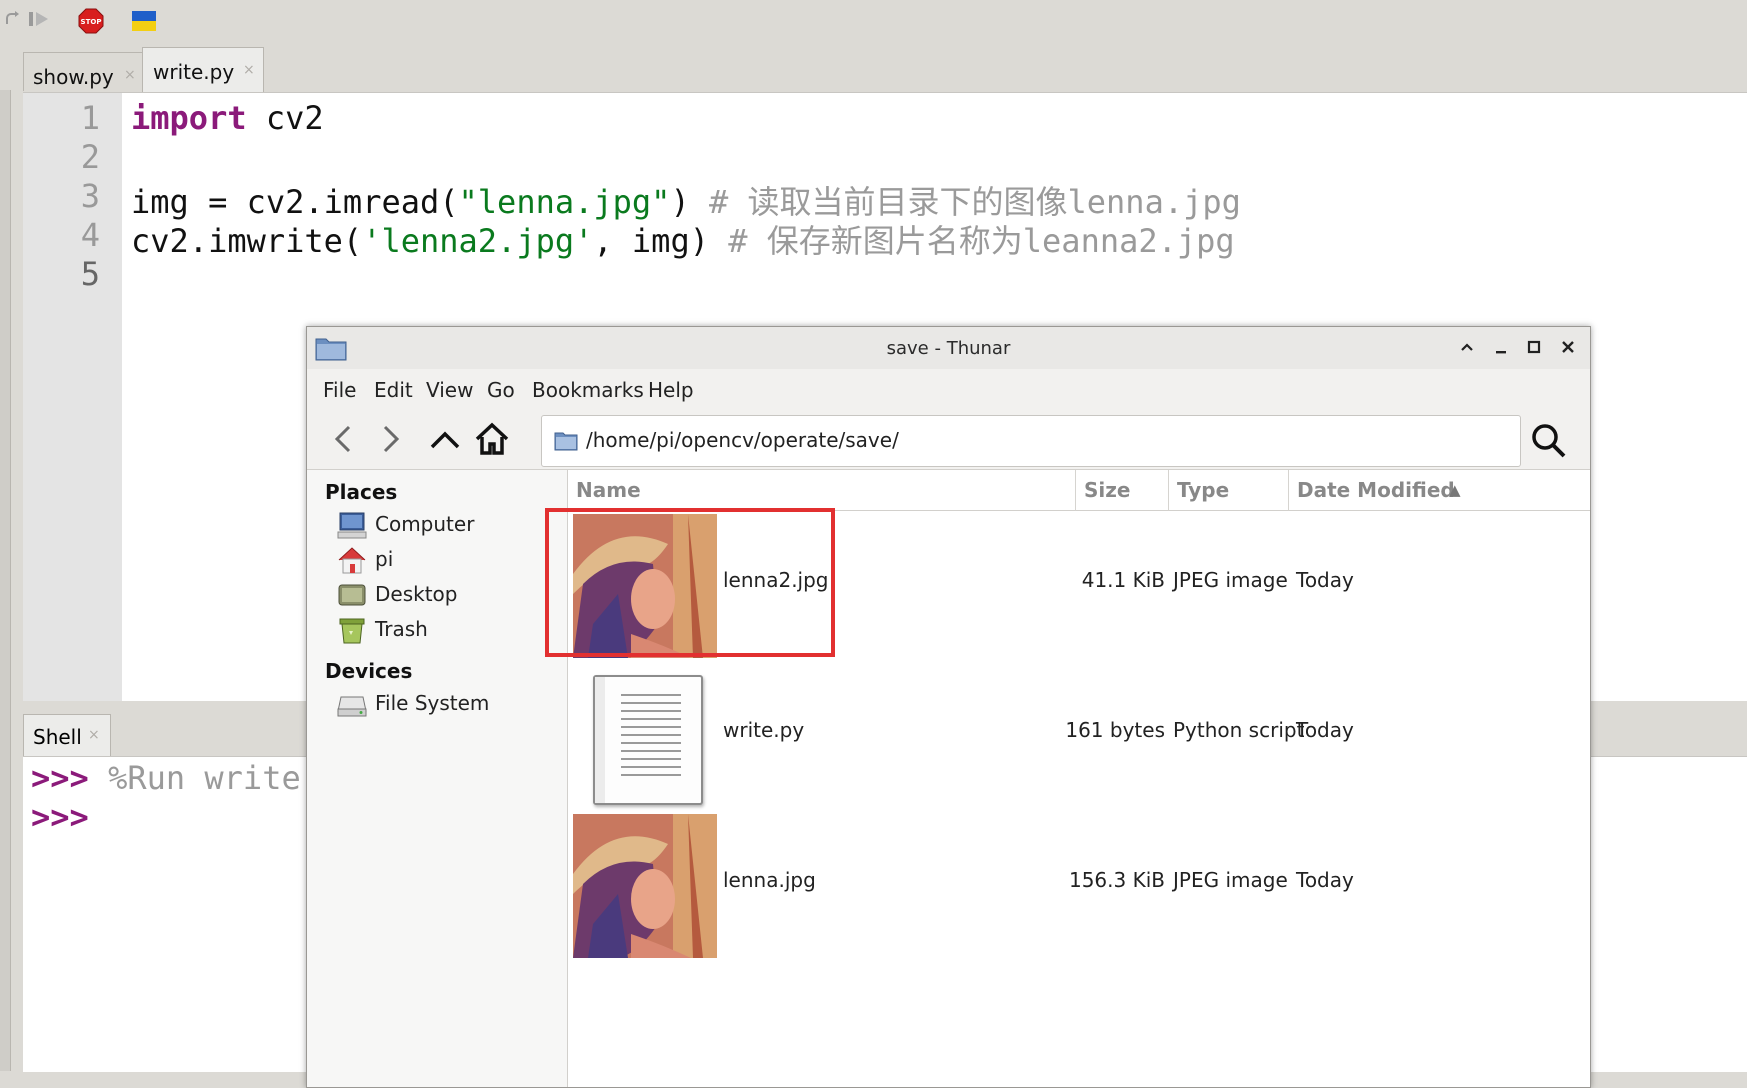  I want to click on ukraine-flag-icon, so click(144, 21).